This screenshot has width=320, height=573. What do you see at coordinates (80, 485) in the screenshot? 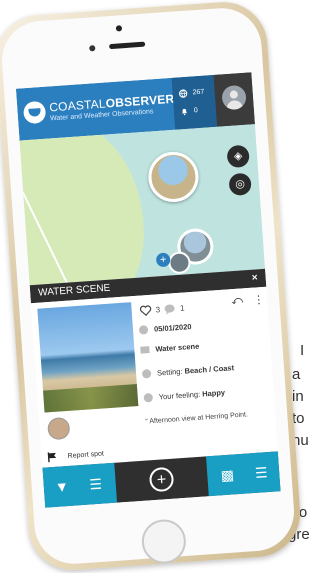
I see `toolbar-left-group: ▼ ☰` at bounding box center [80, 485].